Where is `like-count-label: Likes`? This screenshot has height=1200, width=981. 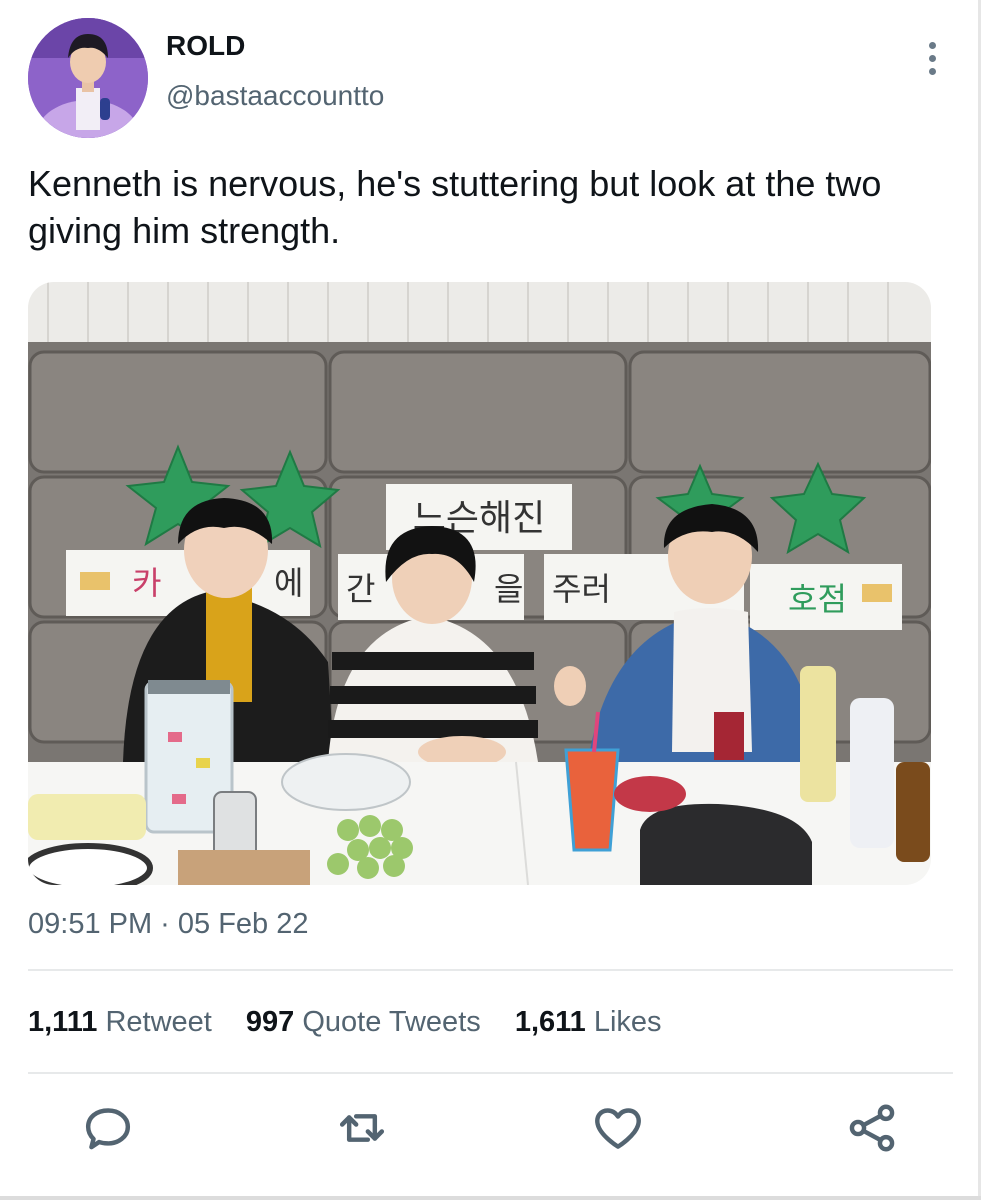
like-count-label: Likes is located at coordinates (627, 1022).